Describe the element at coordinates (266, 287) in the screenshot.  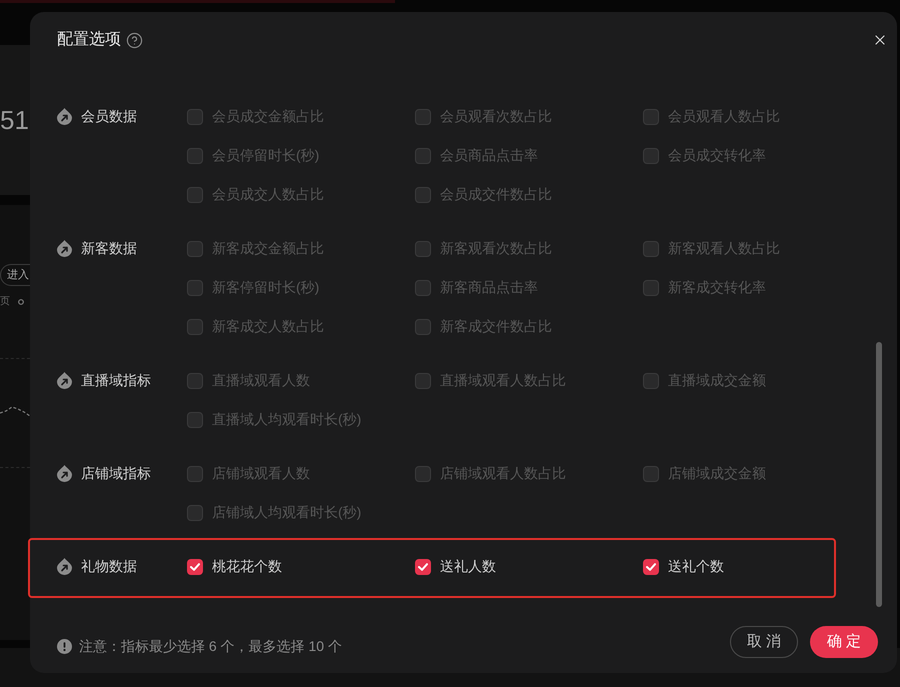
I see `option-label: 新客停留时长(秒)` at that location.